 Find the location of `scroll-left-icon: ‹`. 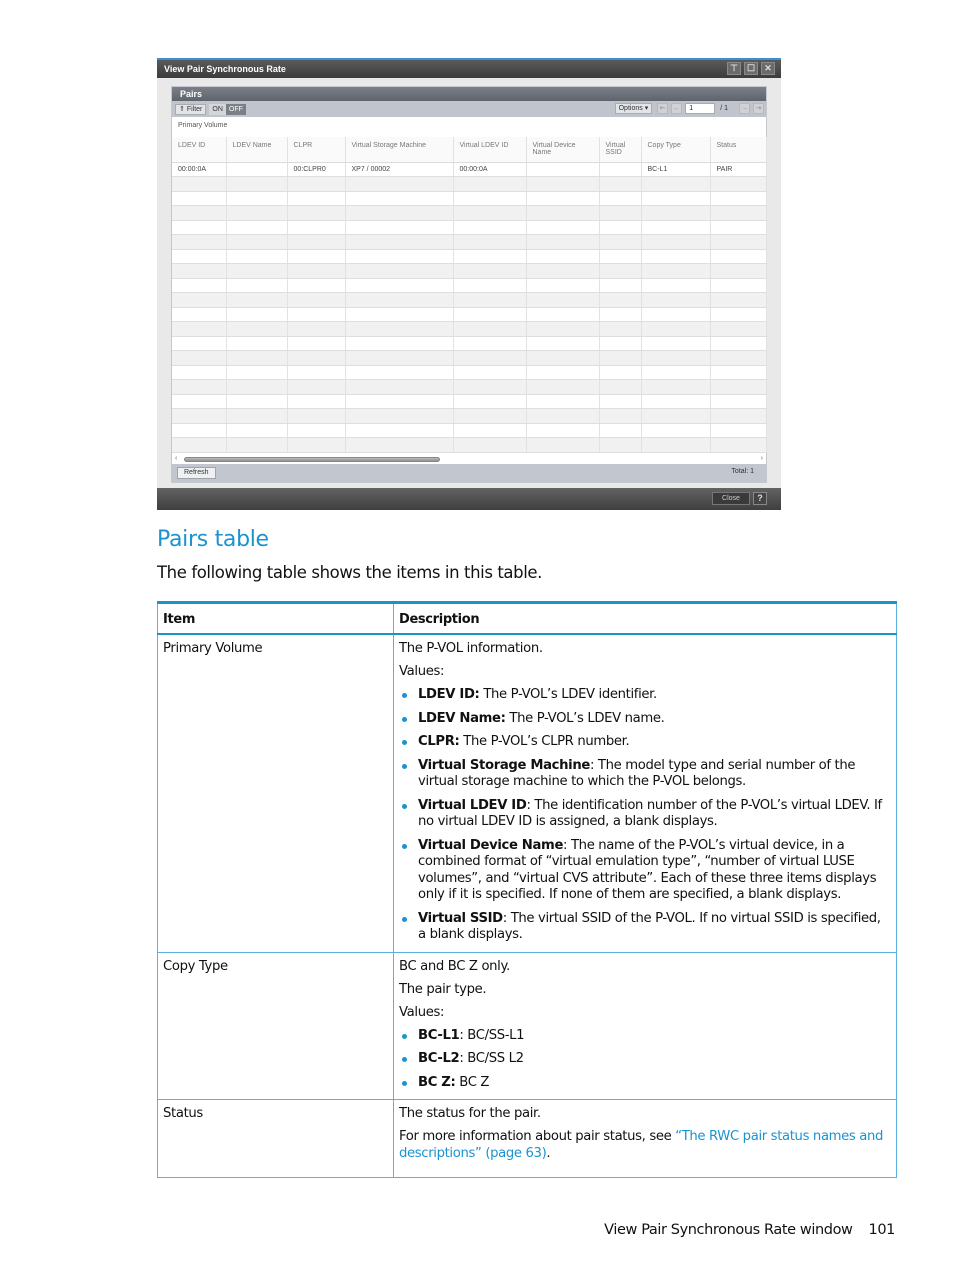

scroll-left-icon: ‹ is located at coordinates (176, 458).